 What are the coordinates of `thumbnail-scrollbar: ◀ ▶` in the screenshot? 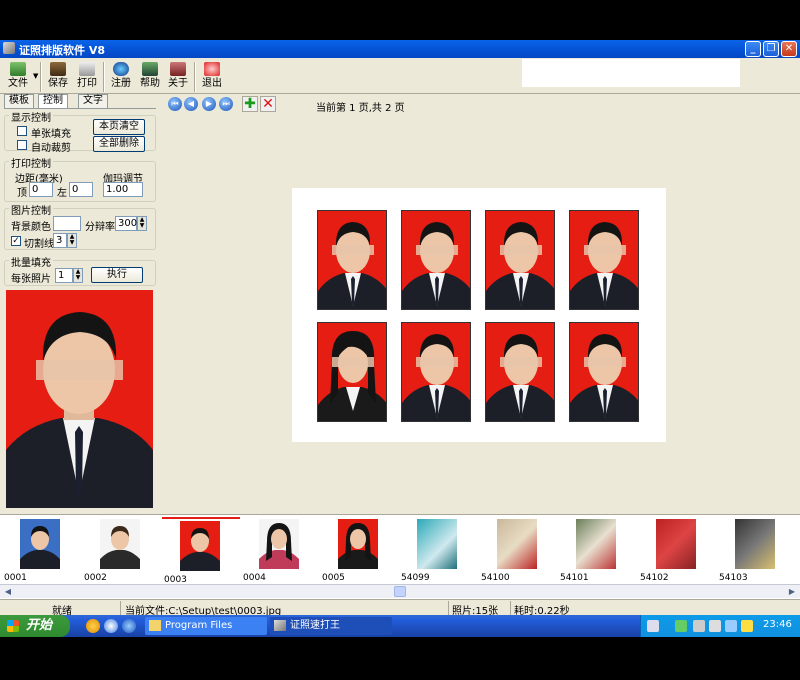 It's located at (400, 591).